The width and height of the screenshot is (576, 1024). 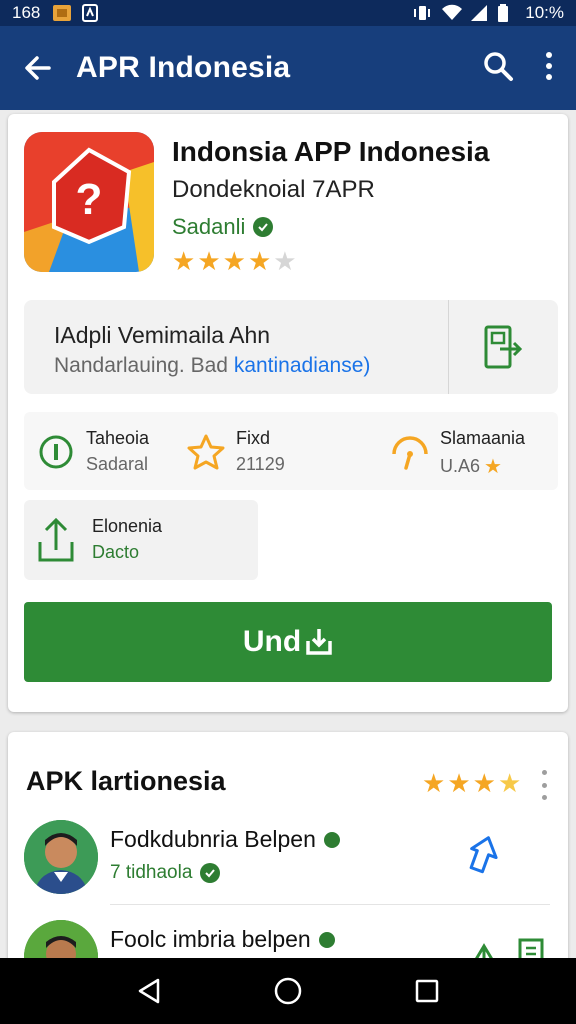 I want to click on wifi-icon, so click(x=452, y=13).